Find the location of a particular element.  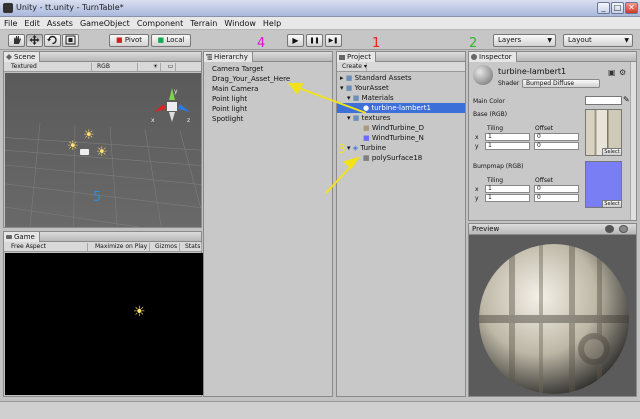

annotation-arrows is located at coordinates (327, 138).